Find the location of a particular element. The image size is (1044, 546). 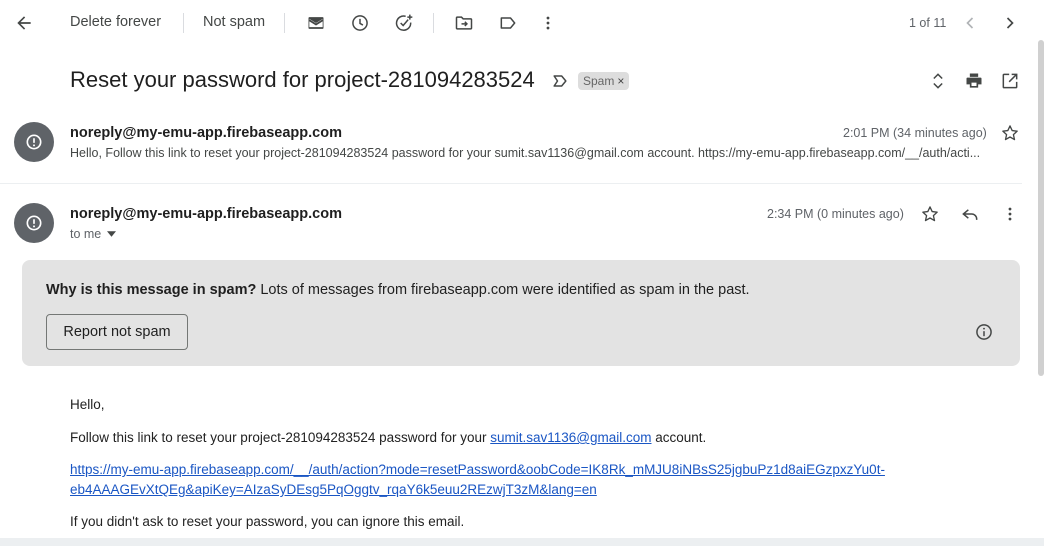

open-new-window-icon is located at coordinates (1010, 81).